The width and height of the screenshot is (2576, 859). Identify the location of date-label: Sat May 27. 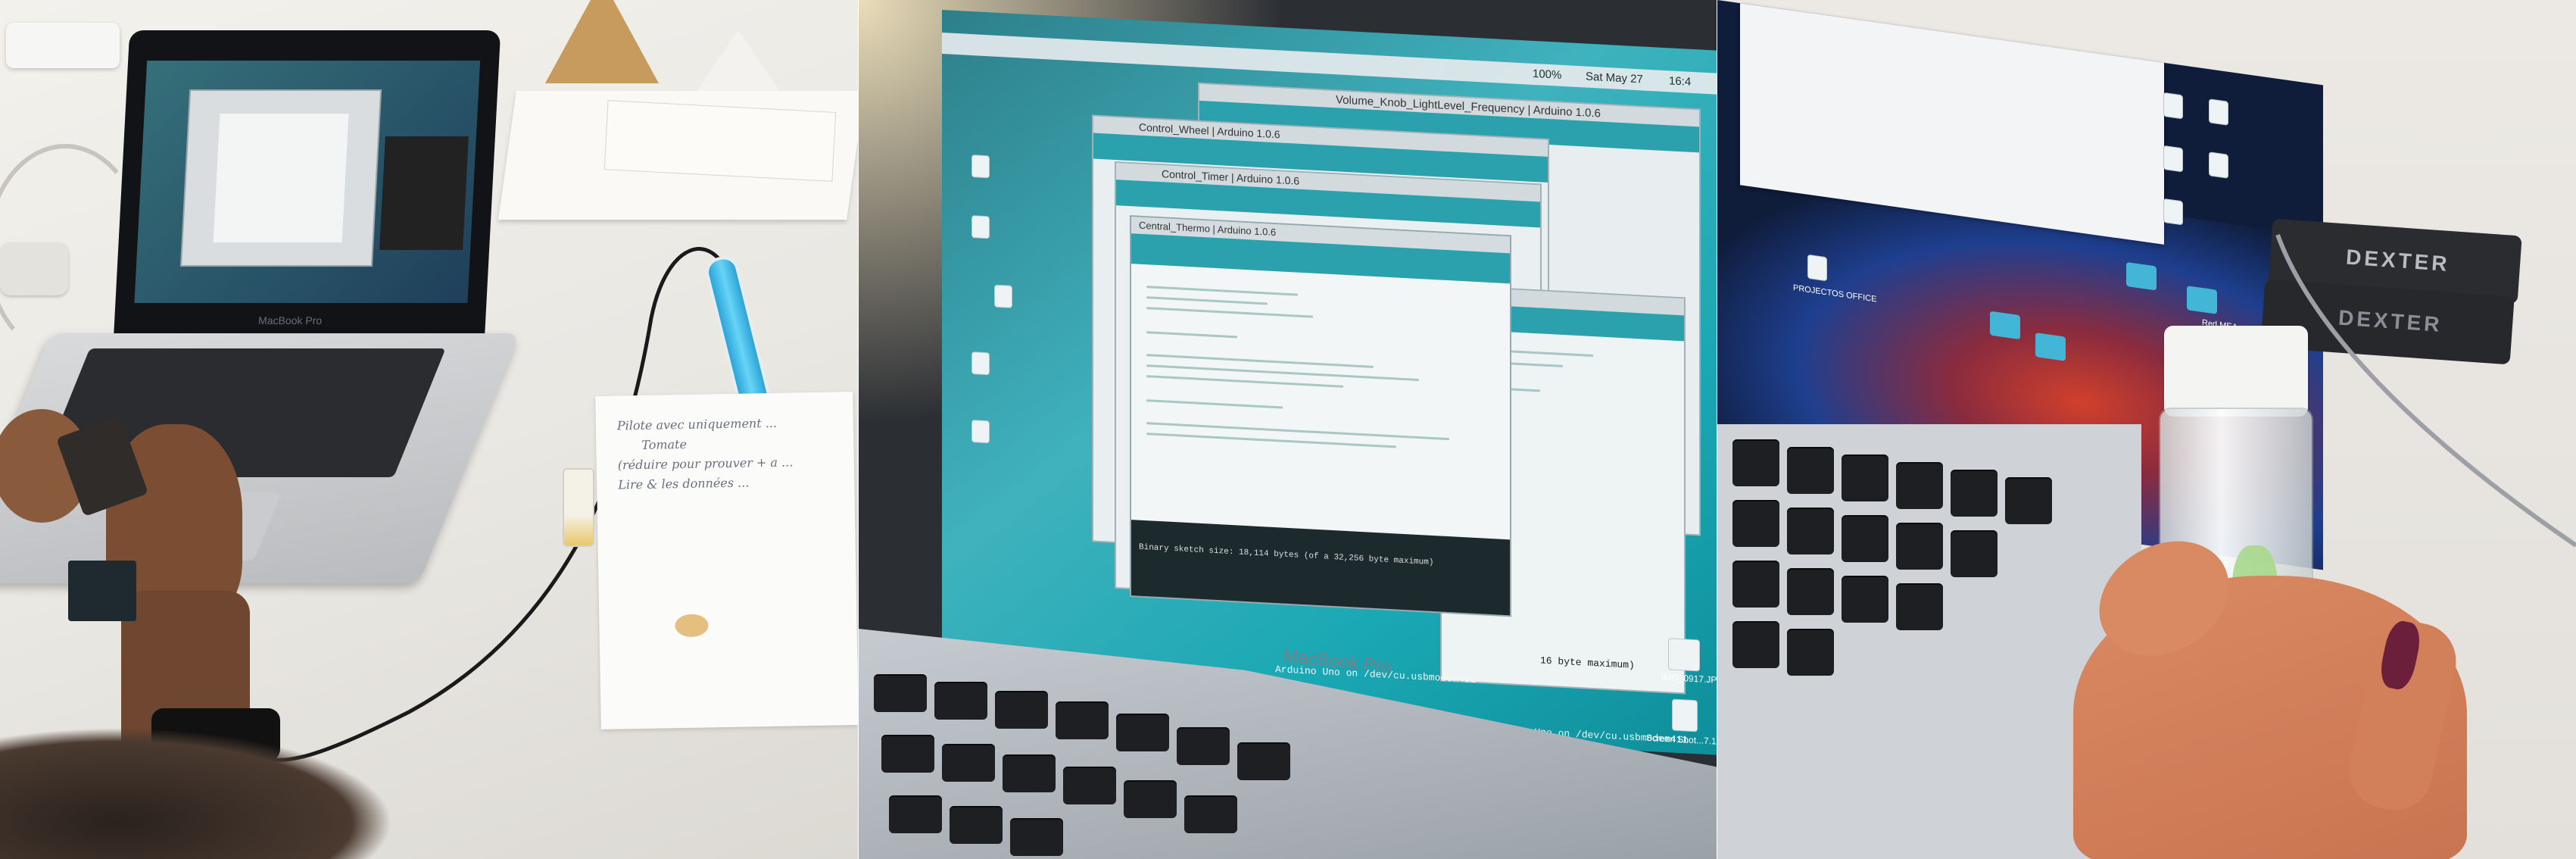
(1614, 78).